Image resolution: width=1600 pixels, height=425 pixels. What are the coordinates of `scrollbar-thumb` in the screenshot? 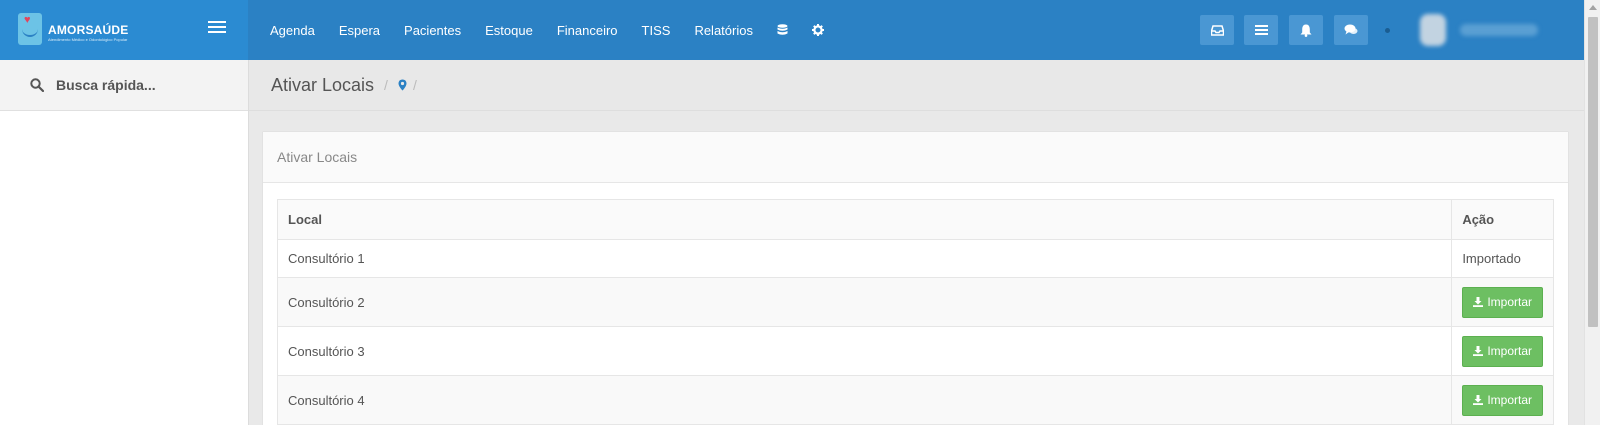 It's located at (1593, 172).